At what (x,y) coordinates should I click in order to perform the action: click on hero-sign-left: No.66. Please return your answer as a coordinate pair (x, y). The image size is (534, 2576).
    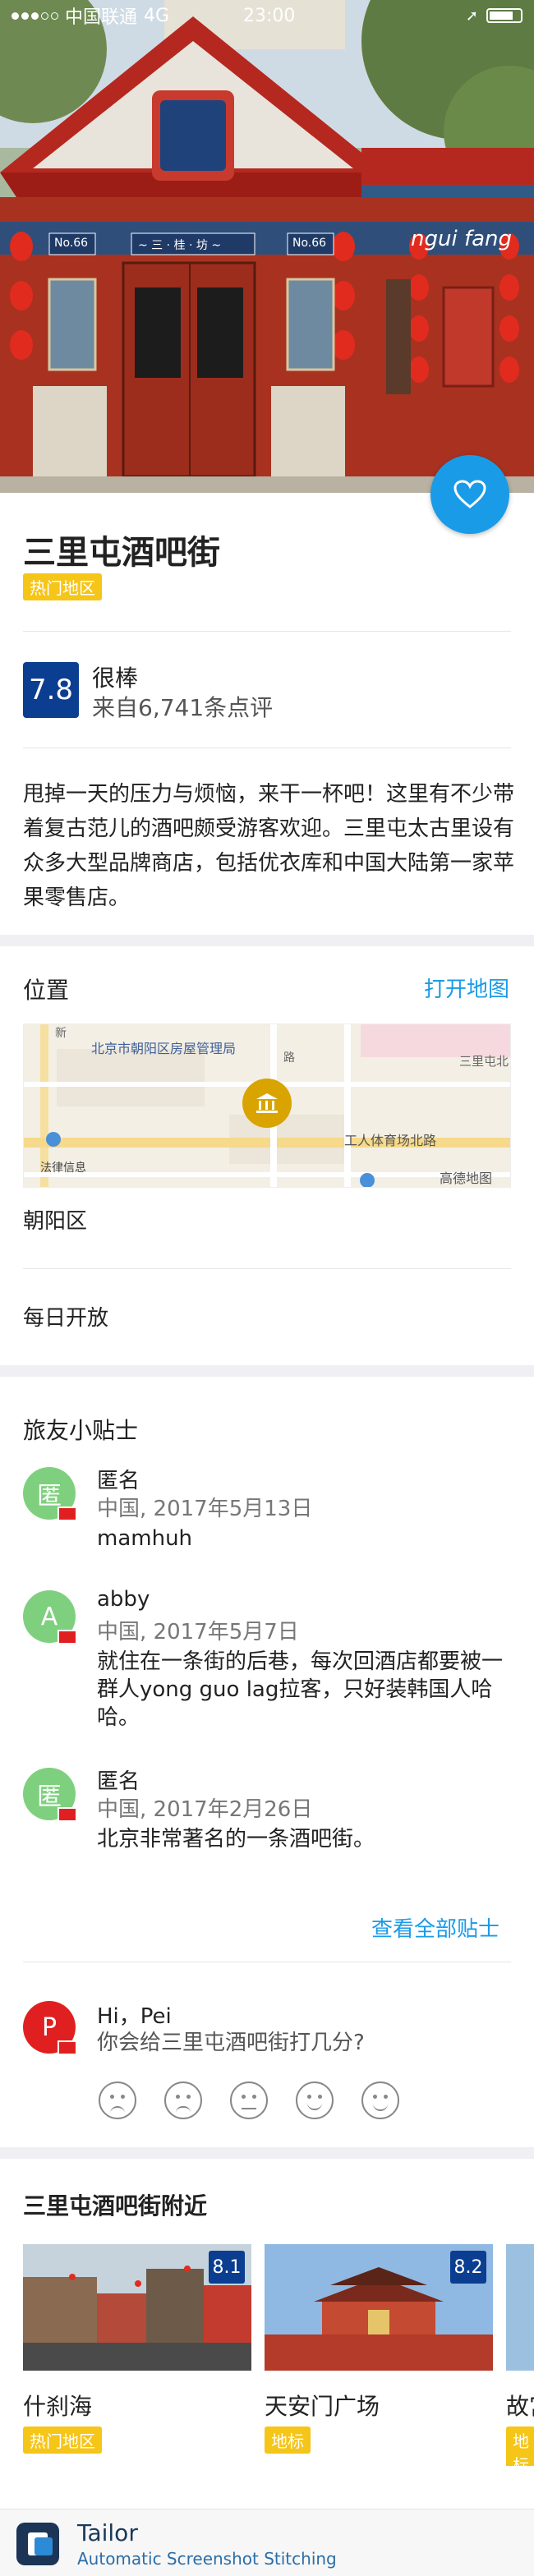
    Looking at the image, I should click on (72, 244).